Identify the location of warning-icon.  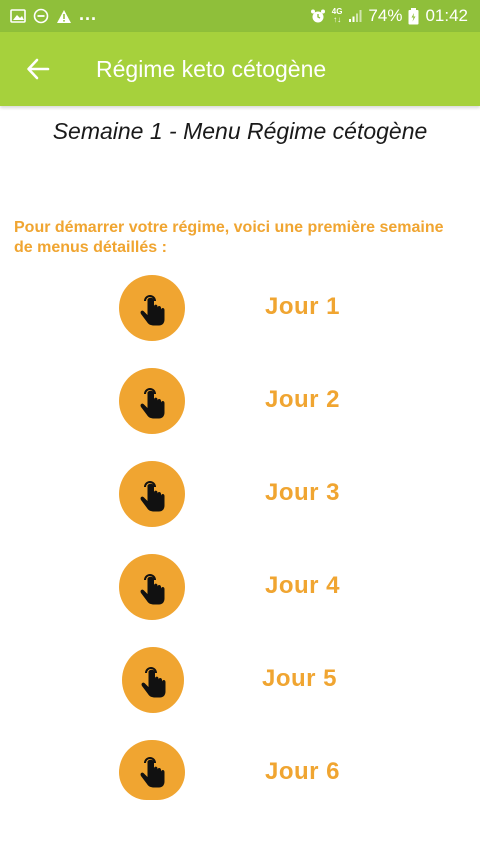
(64, 16).